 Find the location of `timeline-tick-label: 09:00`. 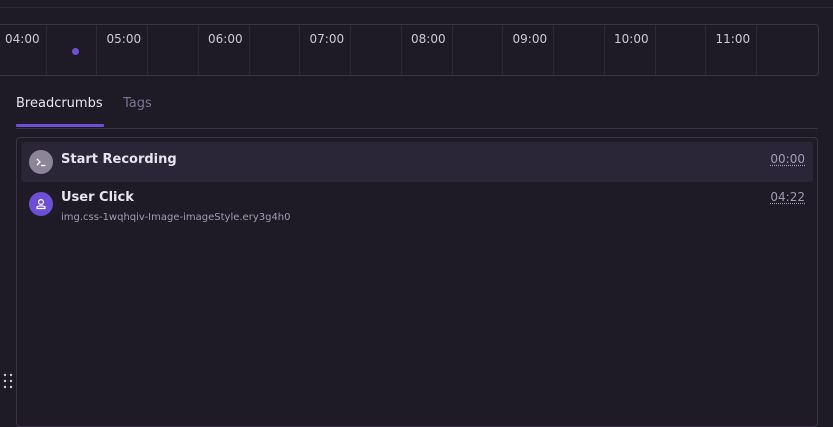

timeline-tick-label: 09:00 is located at coordinates (530, 39).